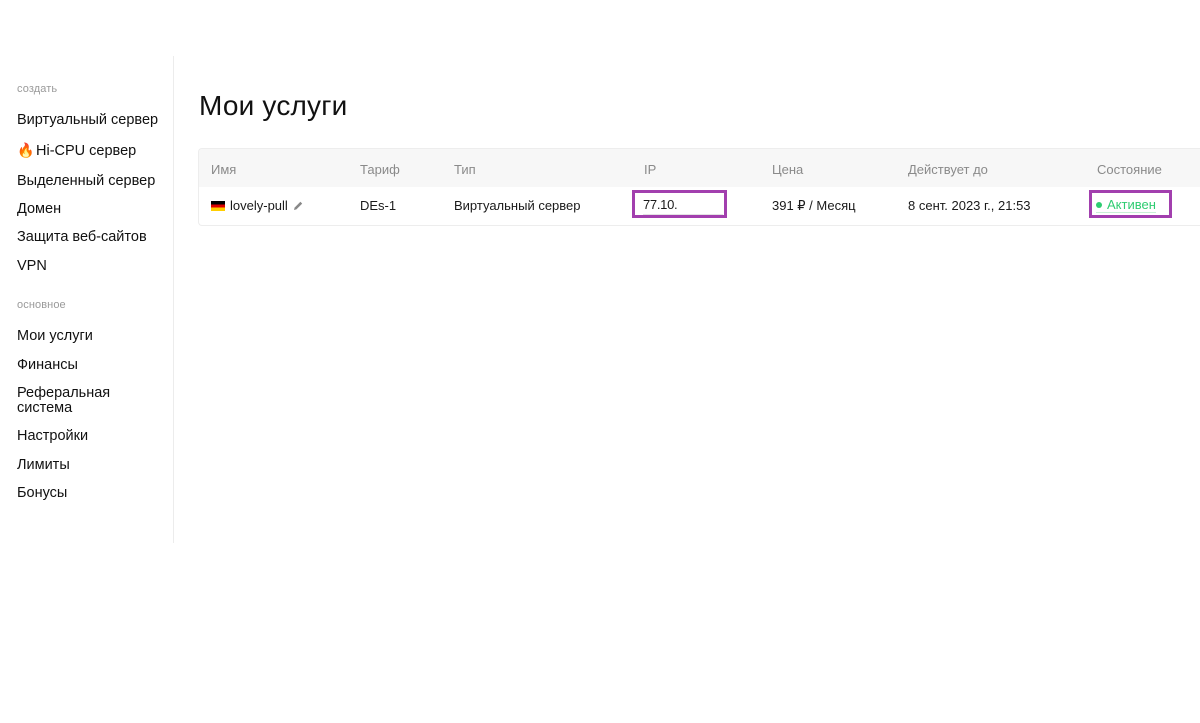  I want to click on status-highlight-box: Активен, so click(1130, 204).